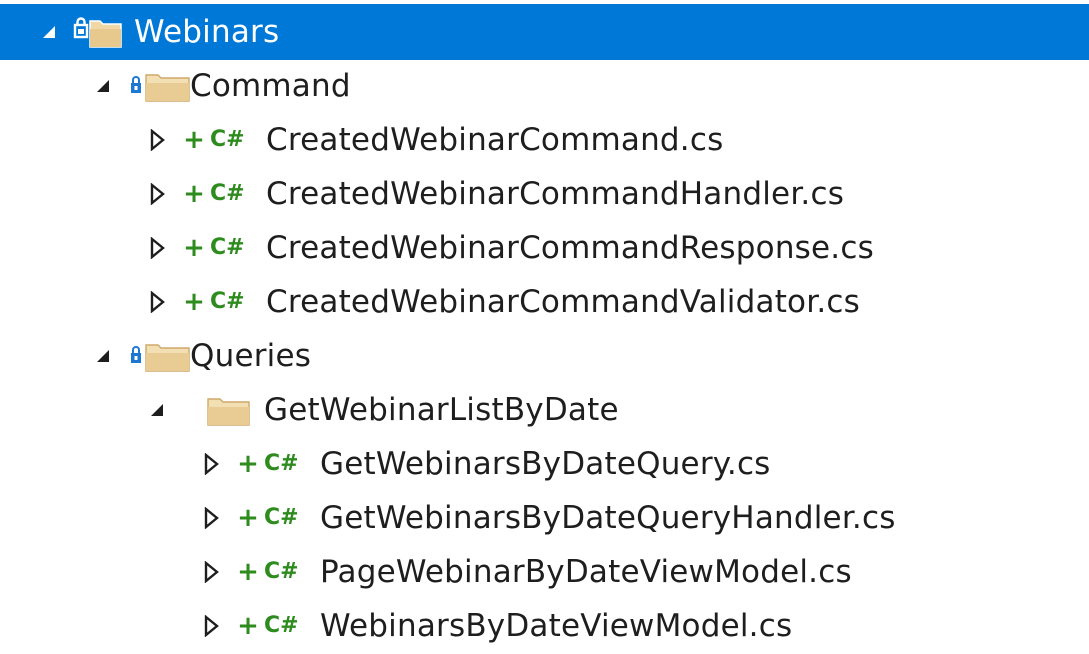 This screenshot has height=654, width=1089. I want to click on tree-item-label: CreatedWebinarCommandHandler.cs, so click(555, 194).